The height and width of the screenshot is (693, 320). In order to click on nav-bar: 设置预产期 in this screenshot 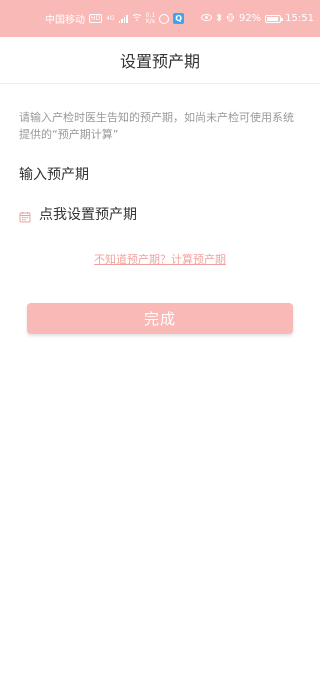, I will do `click(160, 60)`.